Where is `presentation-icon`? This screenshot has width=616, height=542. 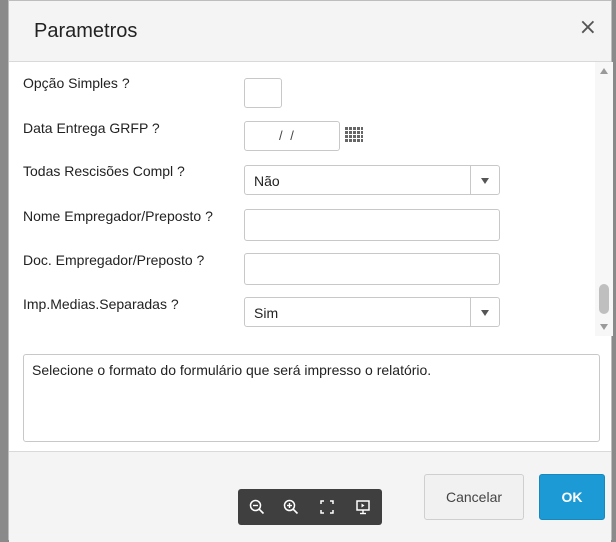
presentation-icon is located at coordinates (363, 507).